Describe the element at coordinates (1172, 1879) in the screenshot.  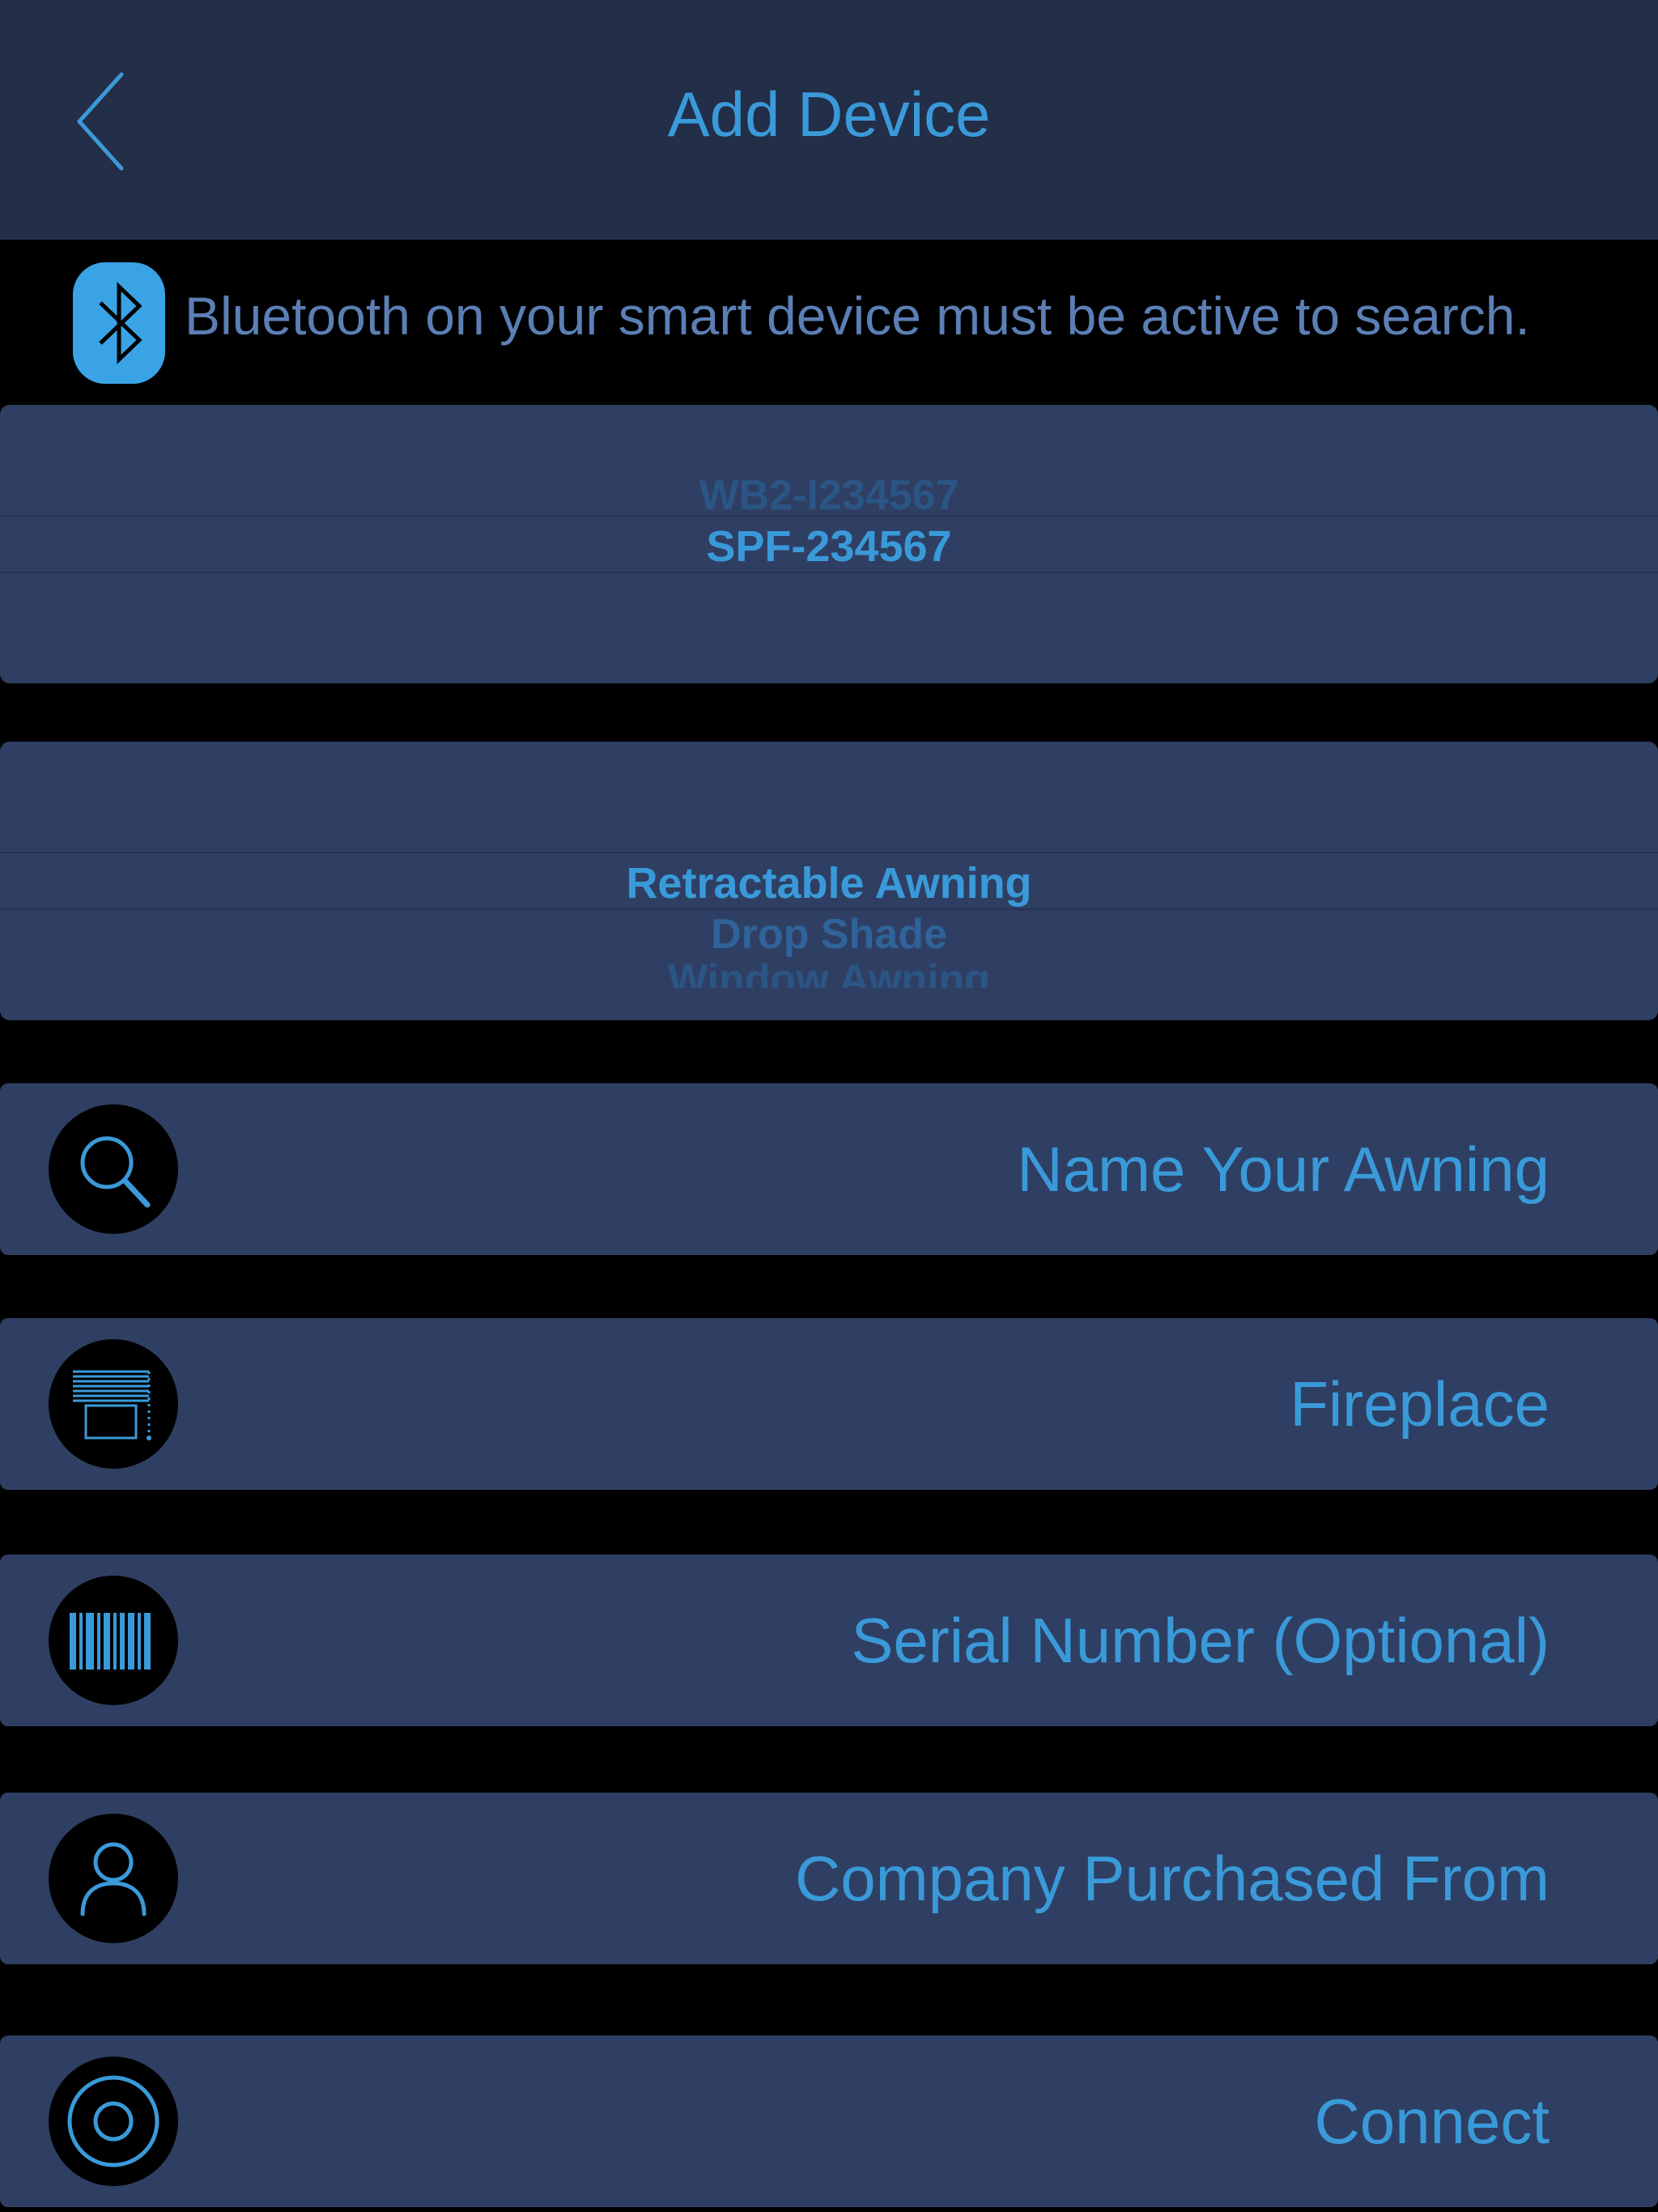
I see `company-label: Company Purchased From` at that location.